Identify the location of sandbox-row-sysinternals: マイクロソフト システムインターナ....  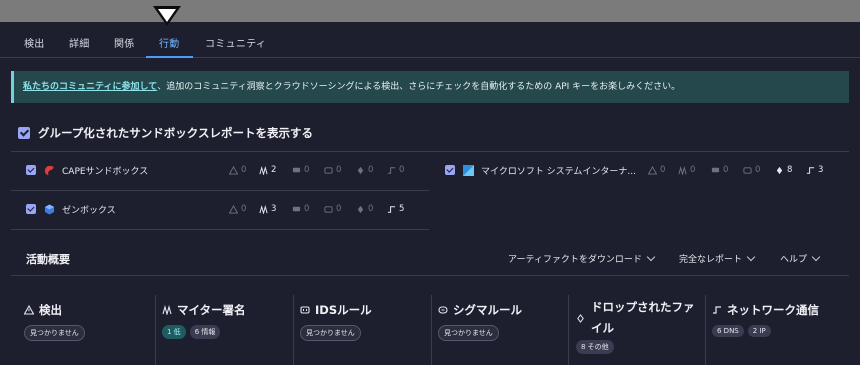
(540, 170).